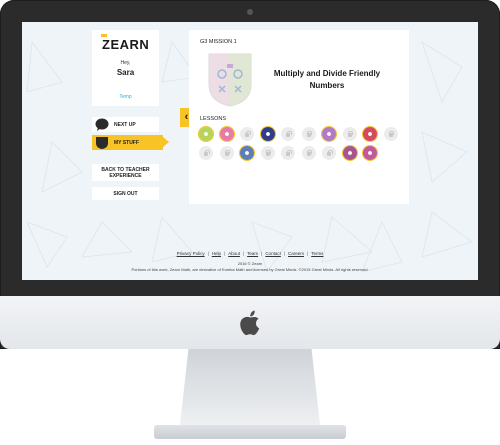 This screenshot has height=445, width=500. Describe the element at coordinates (213, 119) in the screenshot. I see `lessons-label: LESSONS` at that location.